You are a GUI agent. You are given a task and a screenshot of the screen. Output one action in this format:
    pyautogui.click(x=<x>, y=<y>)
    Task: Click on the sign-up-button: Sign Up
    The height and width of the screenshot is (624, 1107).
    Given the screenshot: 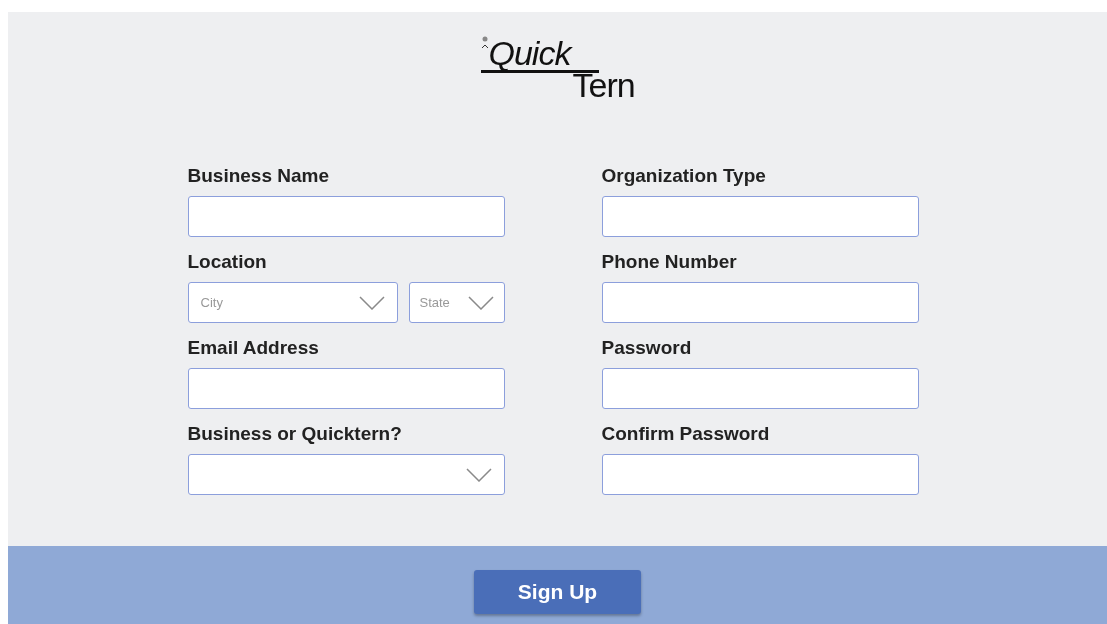 What is the action you would take?
    pyautogui.click(x=557, y=592)
    